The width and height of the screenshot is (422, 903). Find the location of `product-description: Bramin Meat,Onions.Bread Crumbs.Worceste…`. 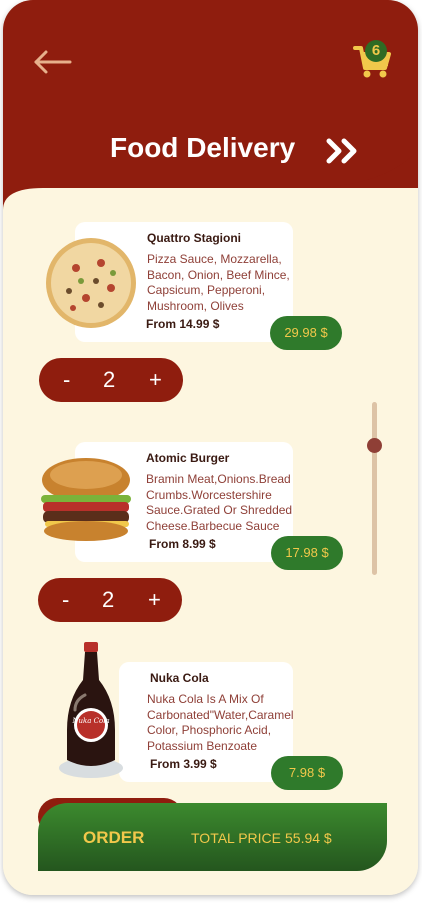

product-description: Bramin Meat,Onions.Bread Crumbs.Worceste… is located at coordinates (219, 502).